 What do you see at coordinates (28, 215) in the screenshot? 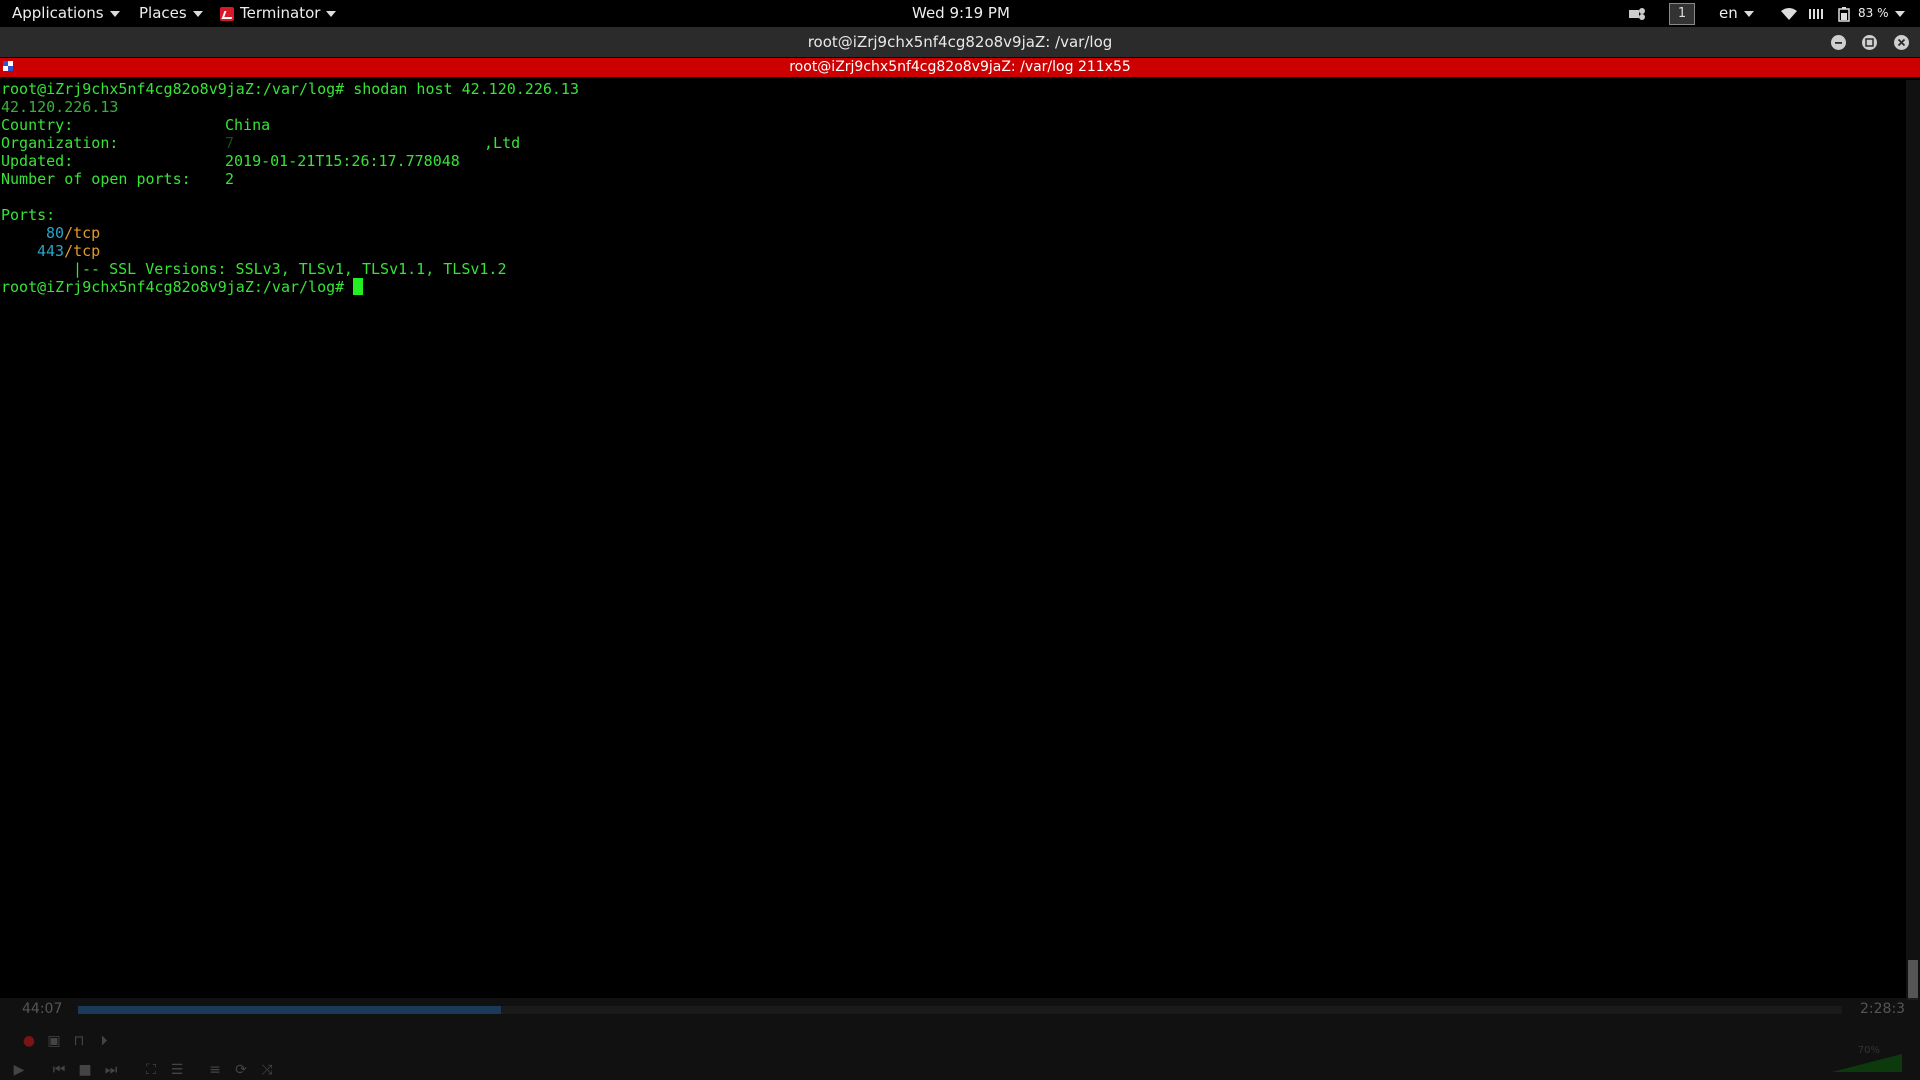
I see `ports-label: Ports:` at bounding box center [28, 215].